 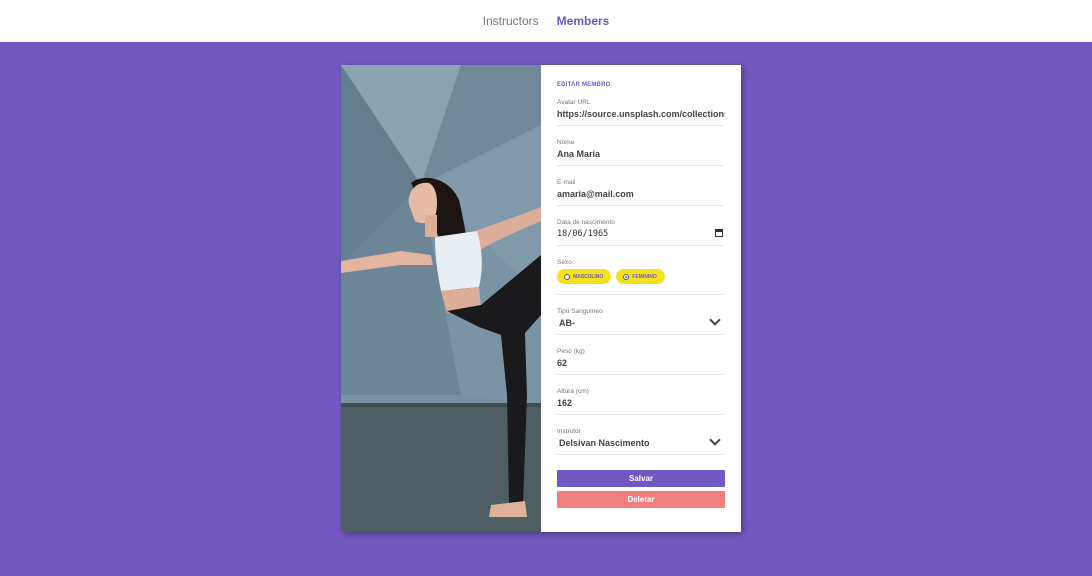 I want to click on instructor-select: Delsivan Nascimento, so click(x=641, y=443).